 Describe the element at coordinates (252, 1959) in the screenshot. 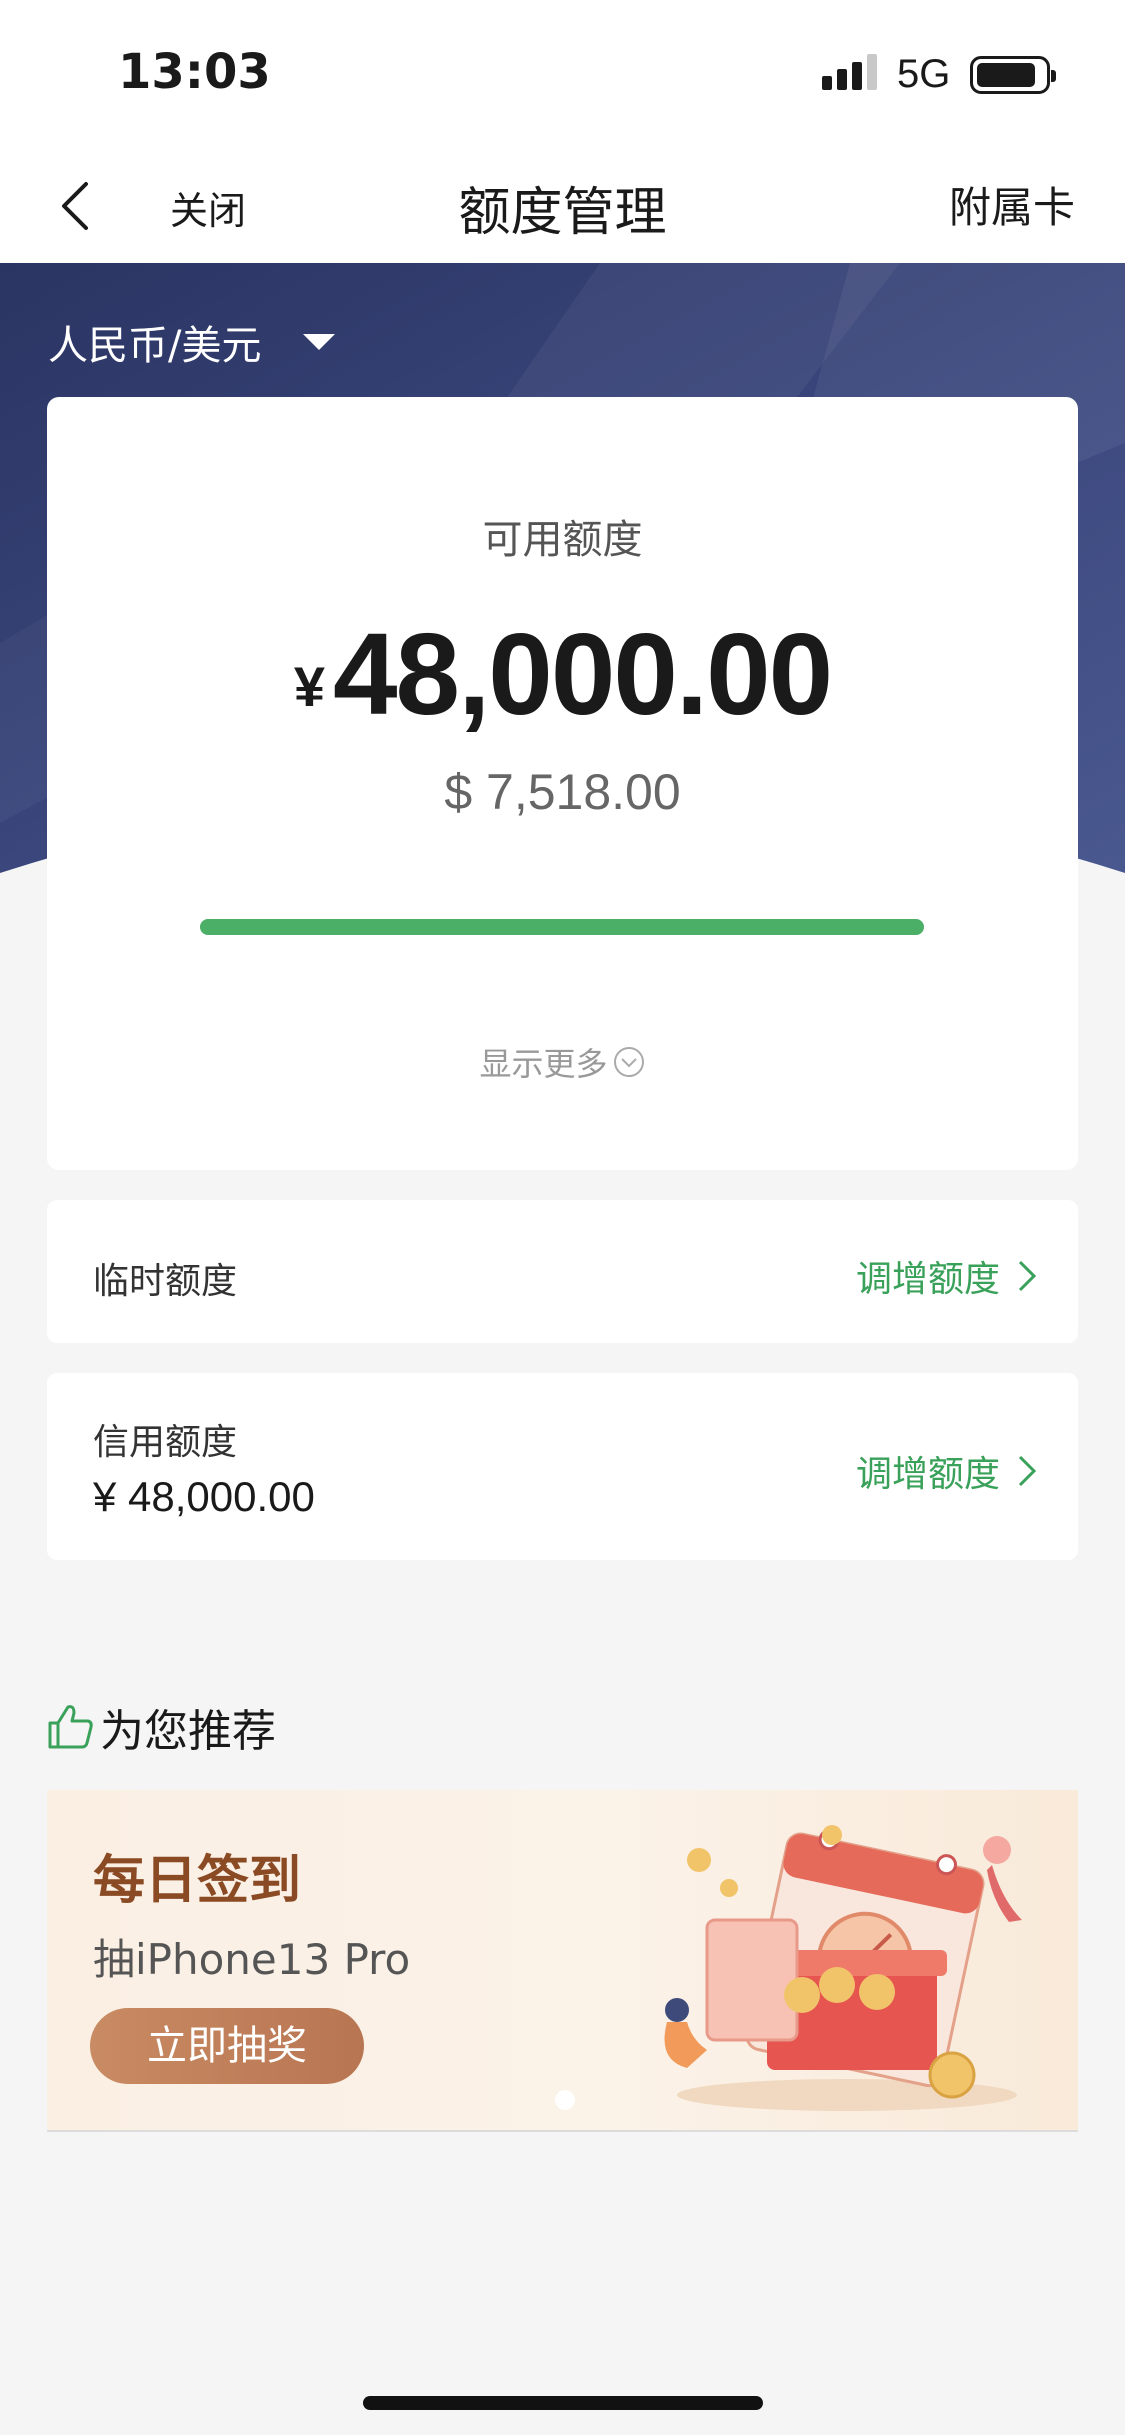

I see `banner-subtitle: 抽iPhone13 Pro` at that location.